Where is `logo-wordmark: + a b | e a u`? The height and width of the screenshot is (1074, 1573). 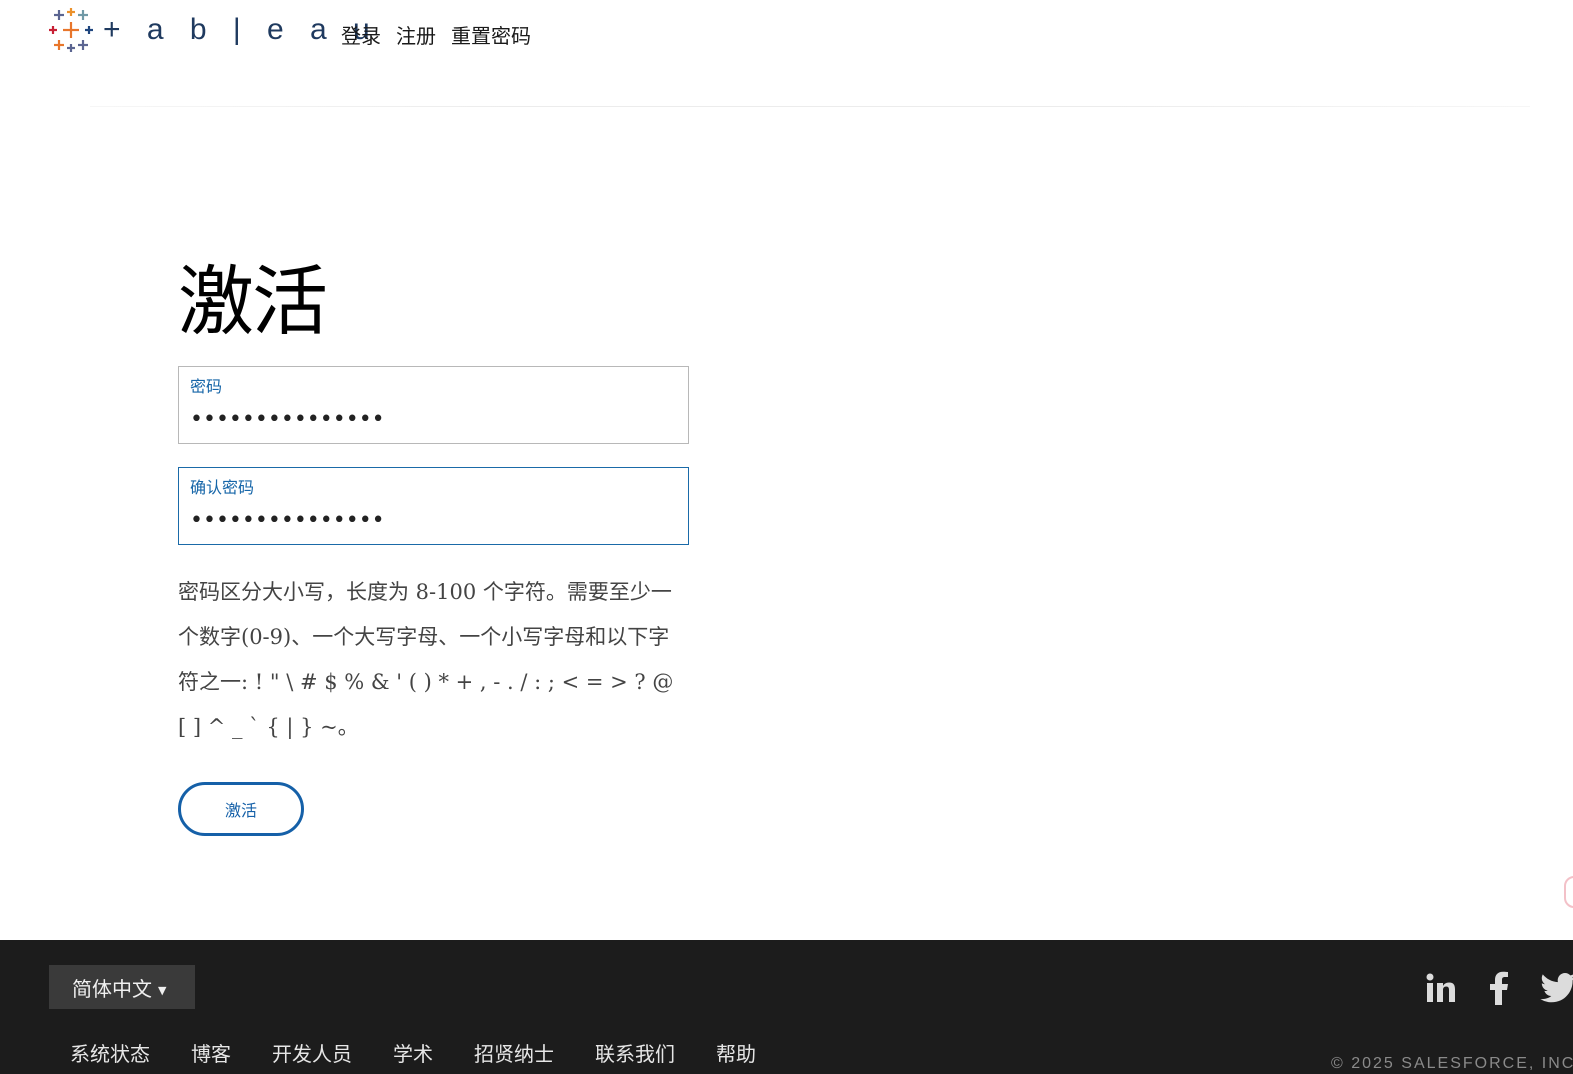
logo-wordmark: + a b | e a u is located at coordinates (241, 29).